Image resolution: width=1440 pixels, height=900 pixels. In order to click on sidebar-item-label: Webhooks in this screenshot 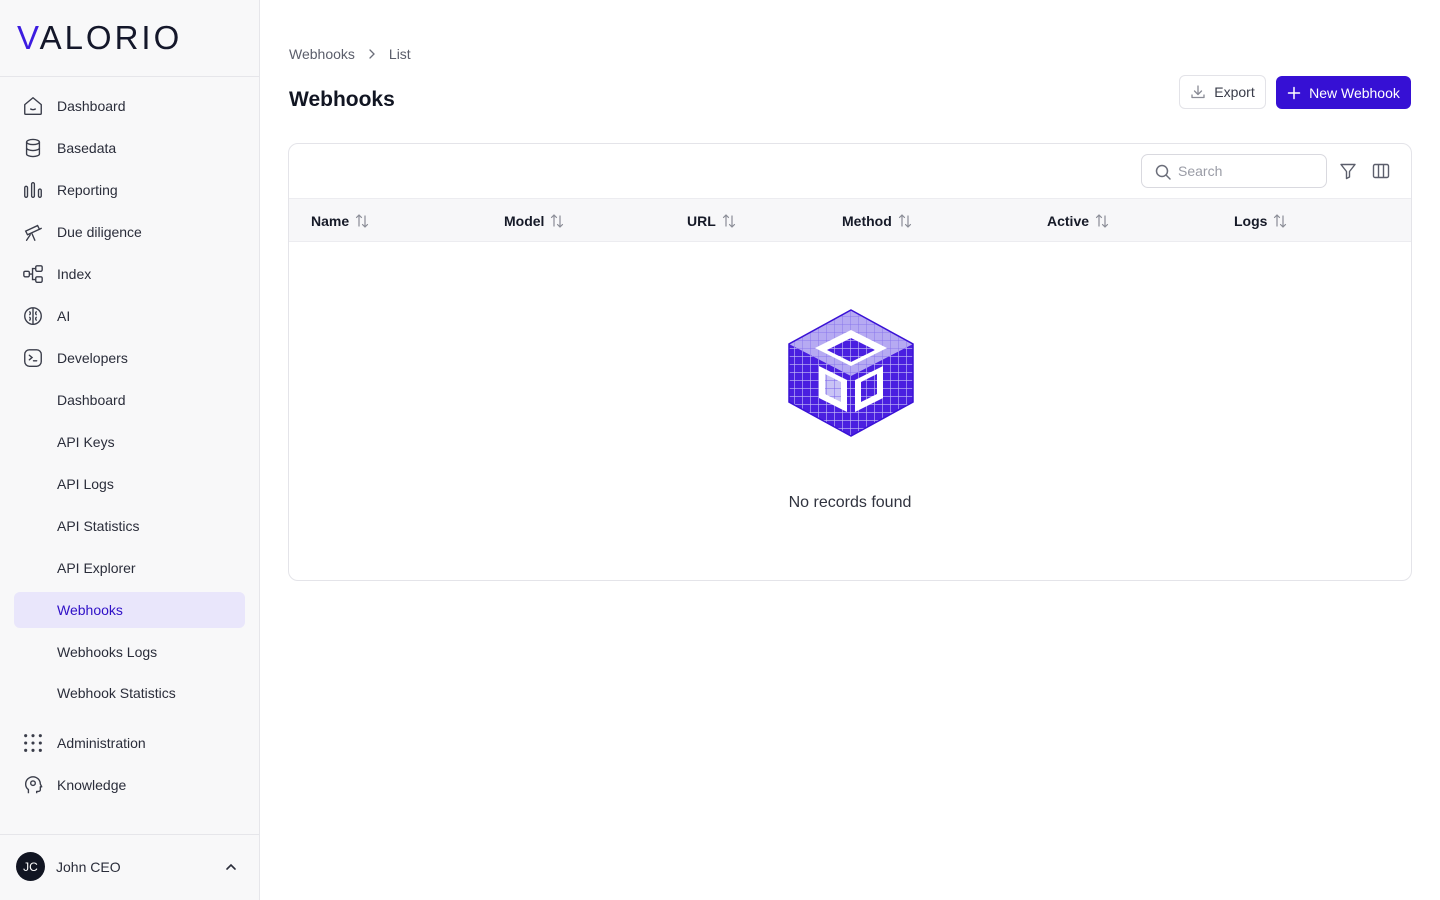, I will do `click(90, 610)`.